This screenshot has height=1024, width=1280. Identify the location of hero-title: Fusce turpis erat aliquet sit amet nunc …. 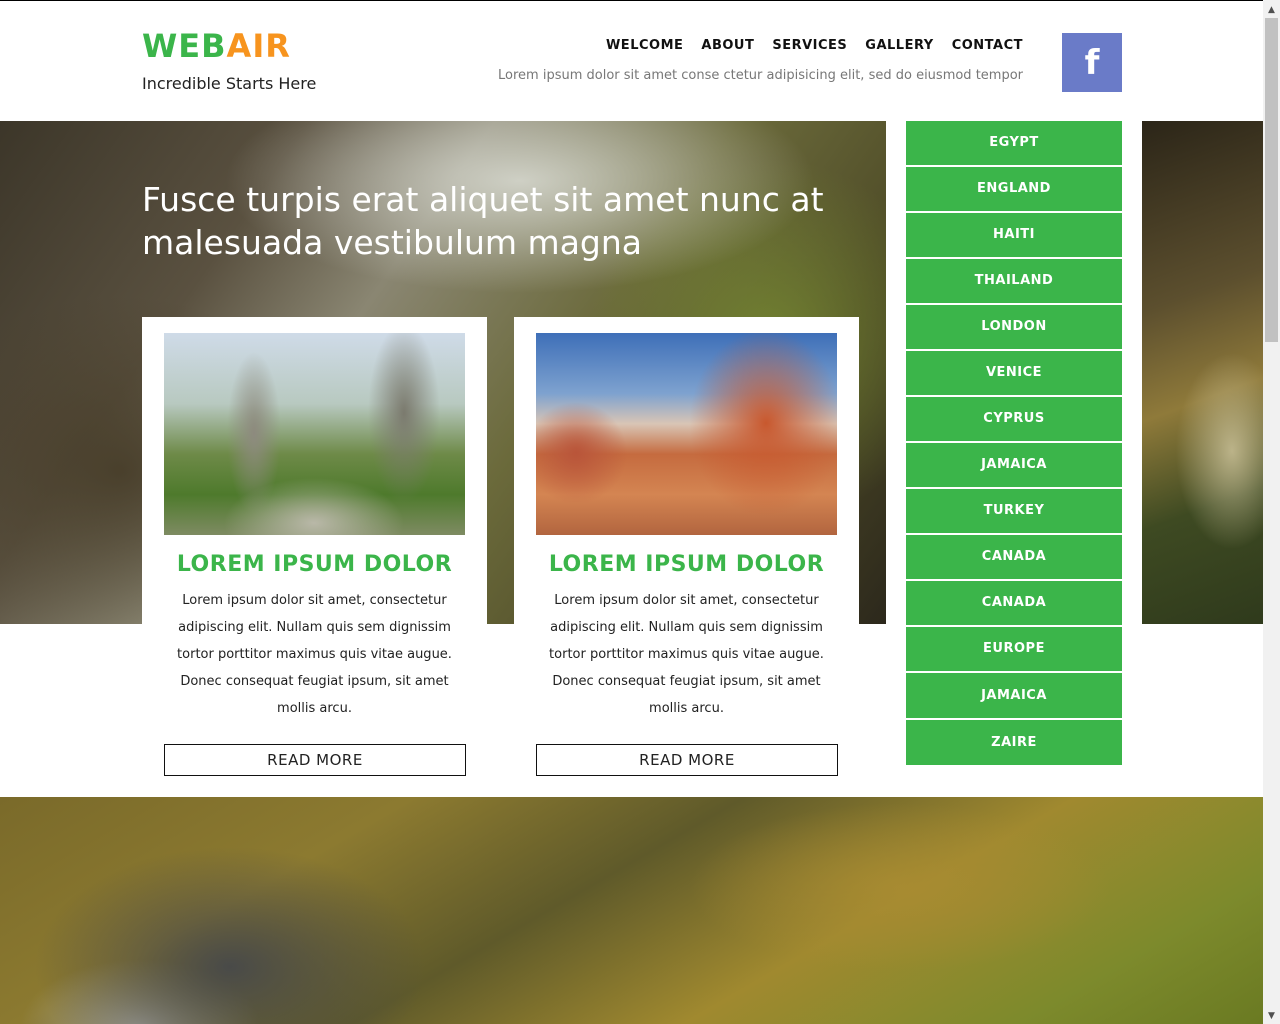
(483, 221).